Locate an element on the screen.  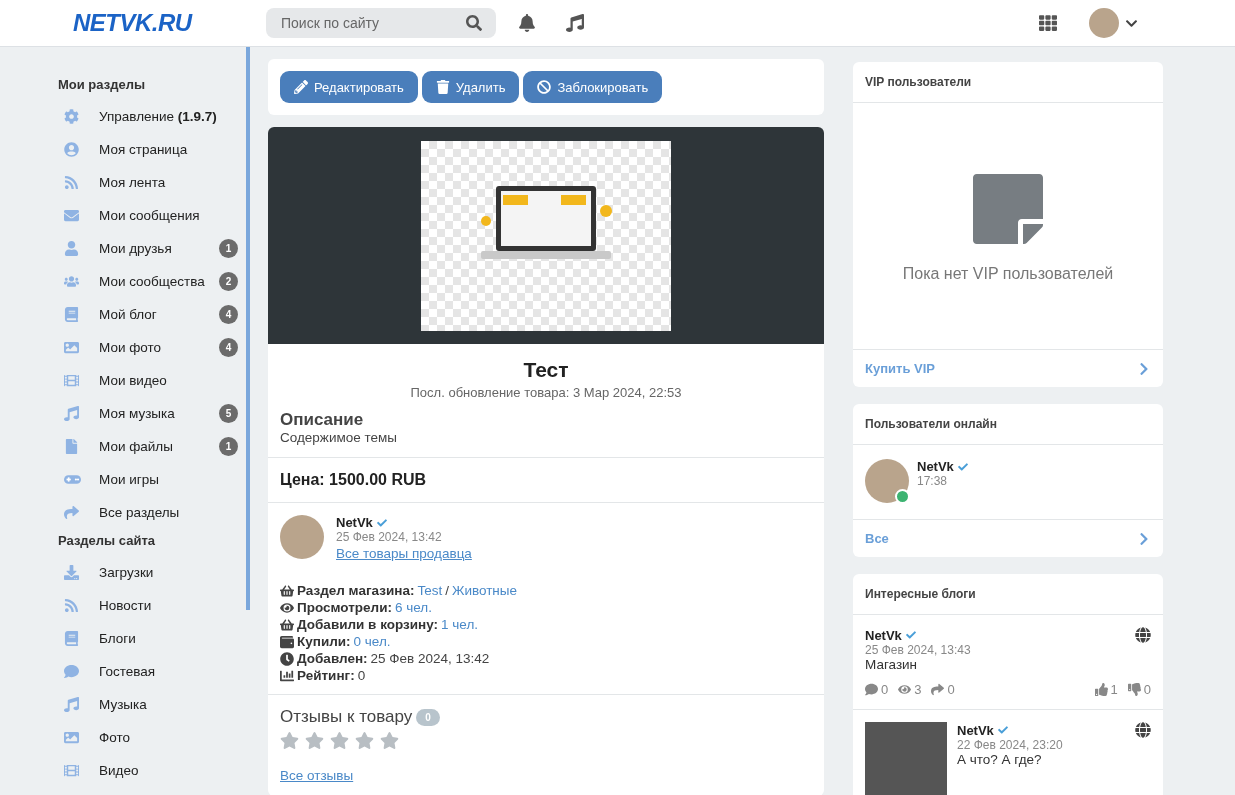
detail-label: Купили: is located at coordinates (324, 641).